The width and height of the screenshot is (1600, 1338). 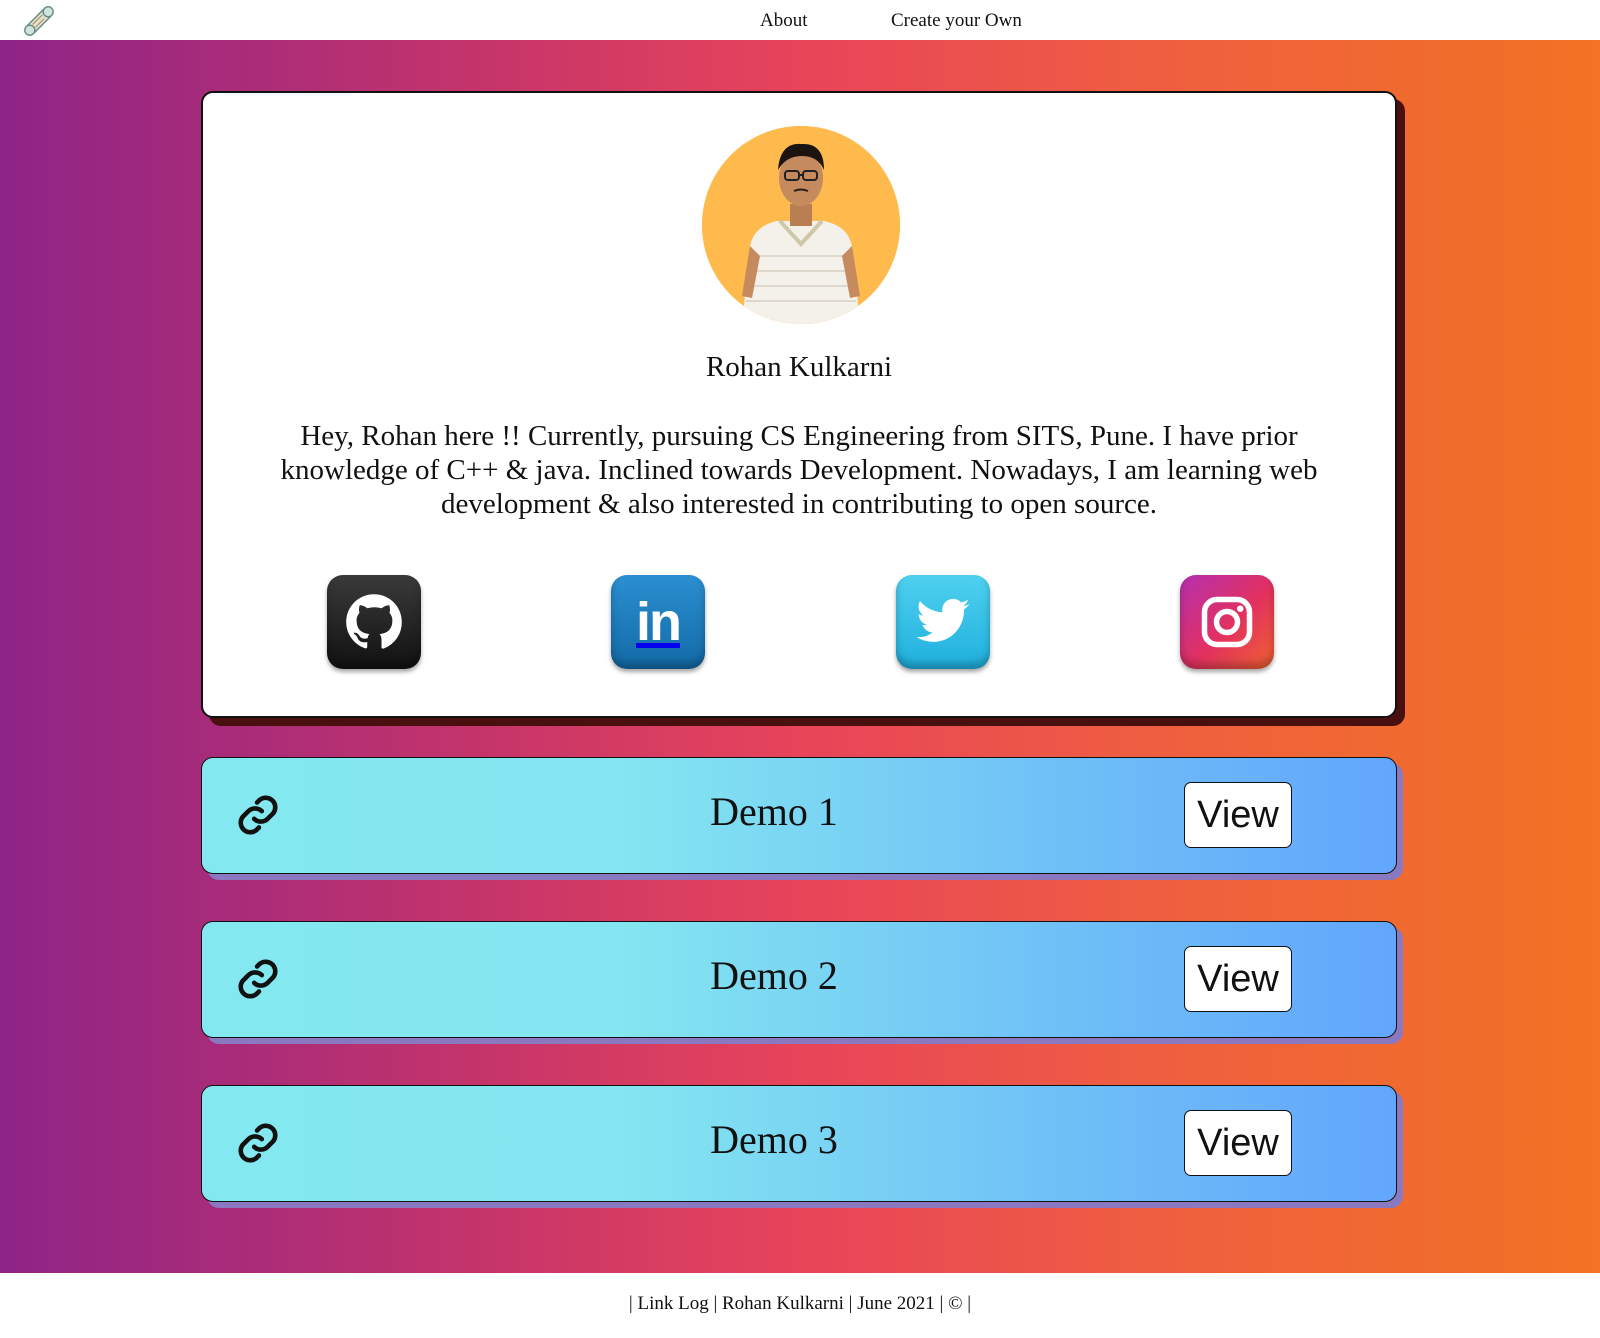 I want to click on link-card: Demo 3 View, so click(x=799, y=1143).